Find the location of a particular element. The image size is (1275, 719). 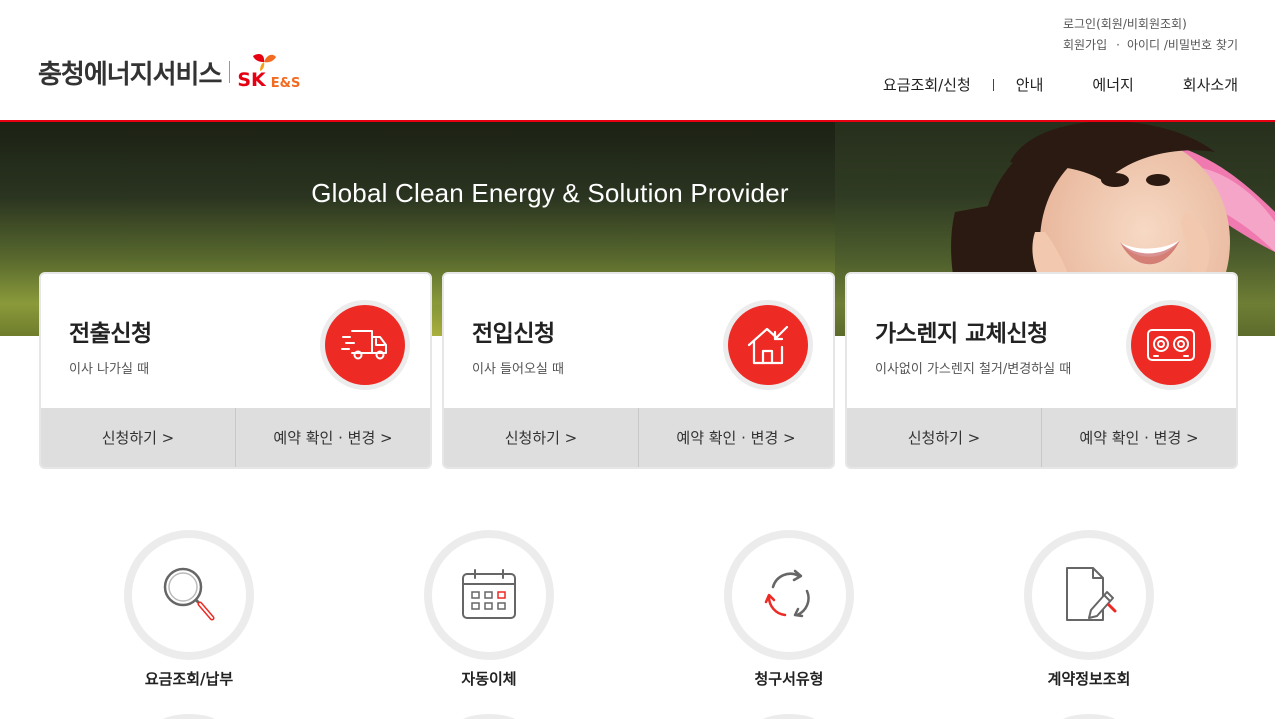

card-title: 가스렌지 교체신청 is located at coordinates (961, 334).